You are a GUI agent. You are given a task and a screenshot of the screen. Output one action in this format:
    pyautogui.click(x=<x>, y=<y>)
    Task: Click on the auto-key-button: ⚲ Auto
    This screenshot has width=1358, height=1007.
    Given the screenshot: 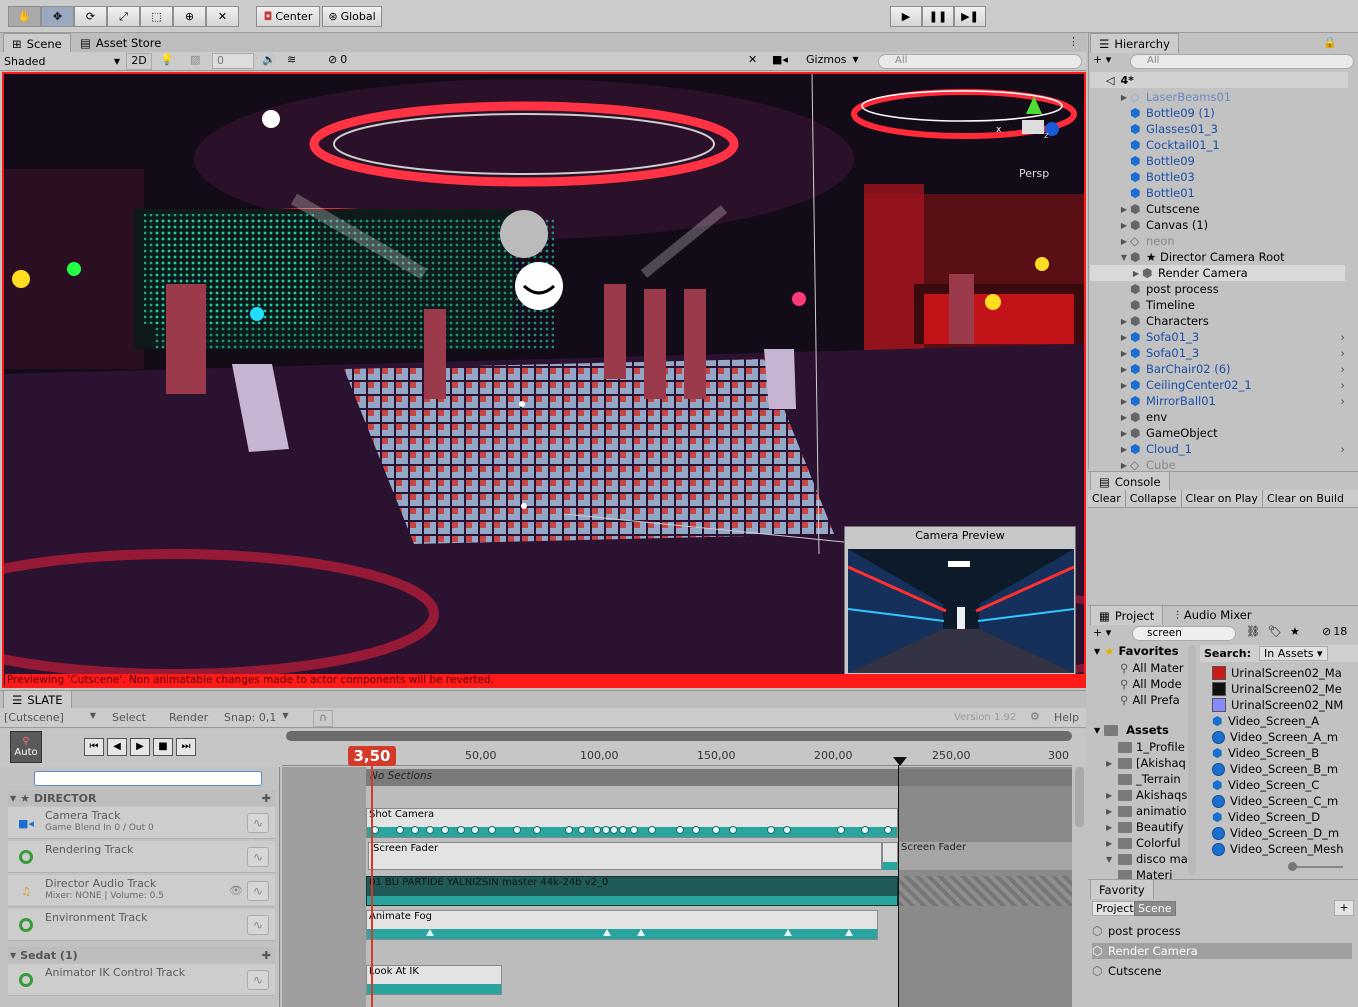 What is the action you would take?
    pyautogui.click(x=26, y=747)
    